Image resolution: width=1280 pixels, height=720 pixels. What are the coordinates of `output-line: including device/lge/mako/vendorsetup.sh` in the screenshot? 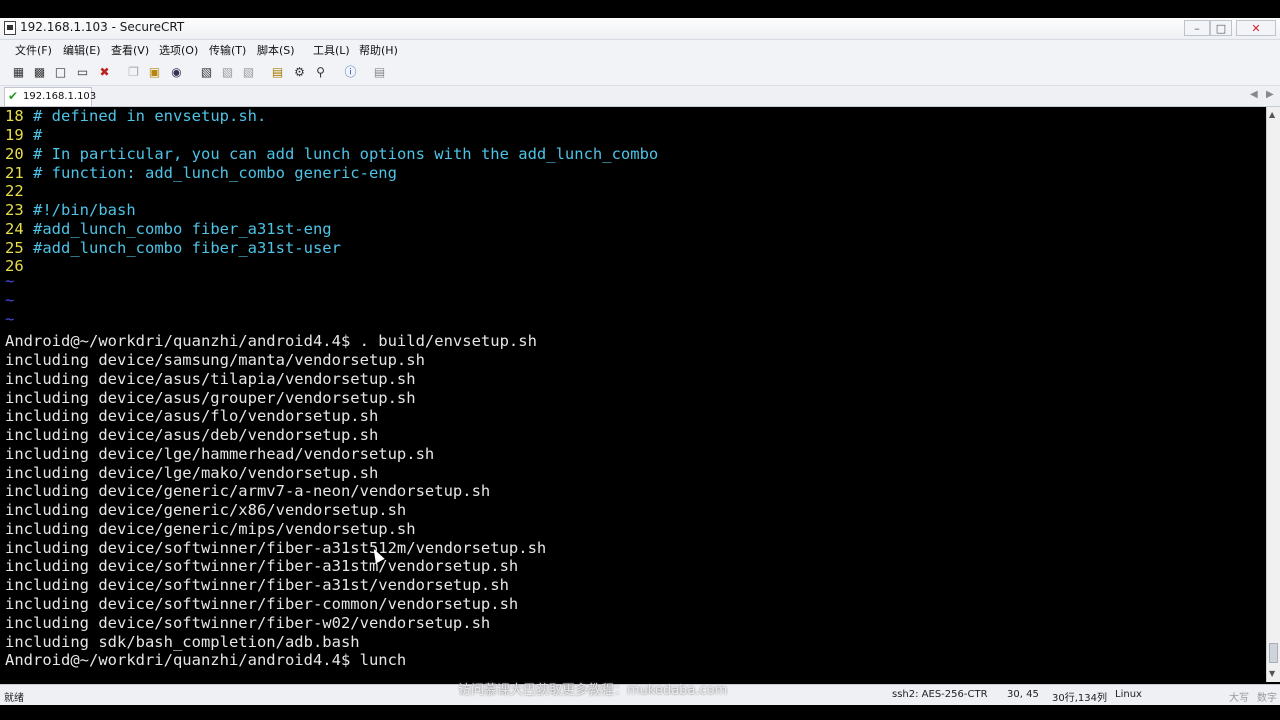 It's located at (192, 473).